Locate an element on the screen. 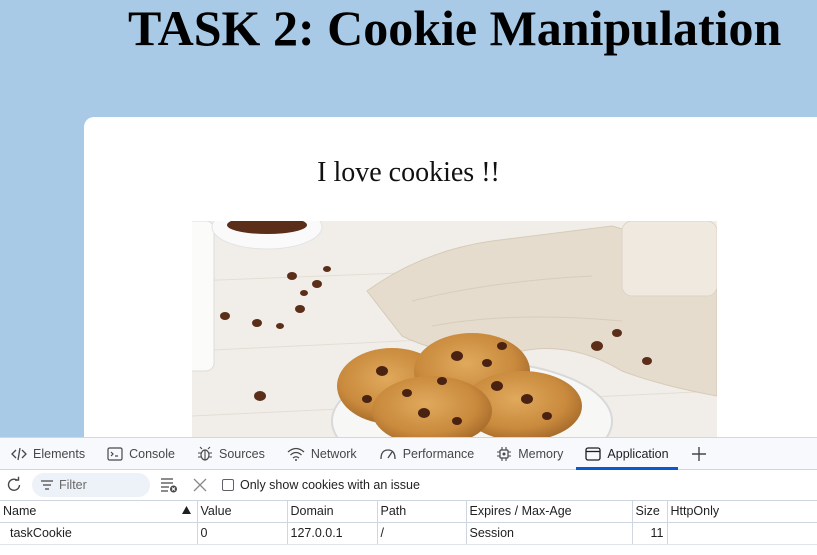  cell-size: 11 is located at coordinates (650, 533).